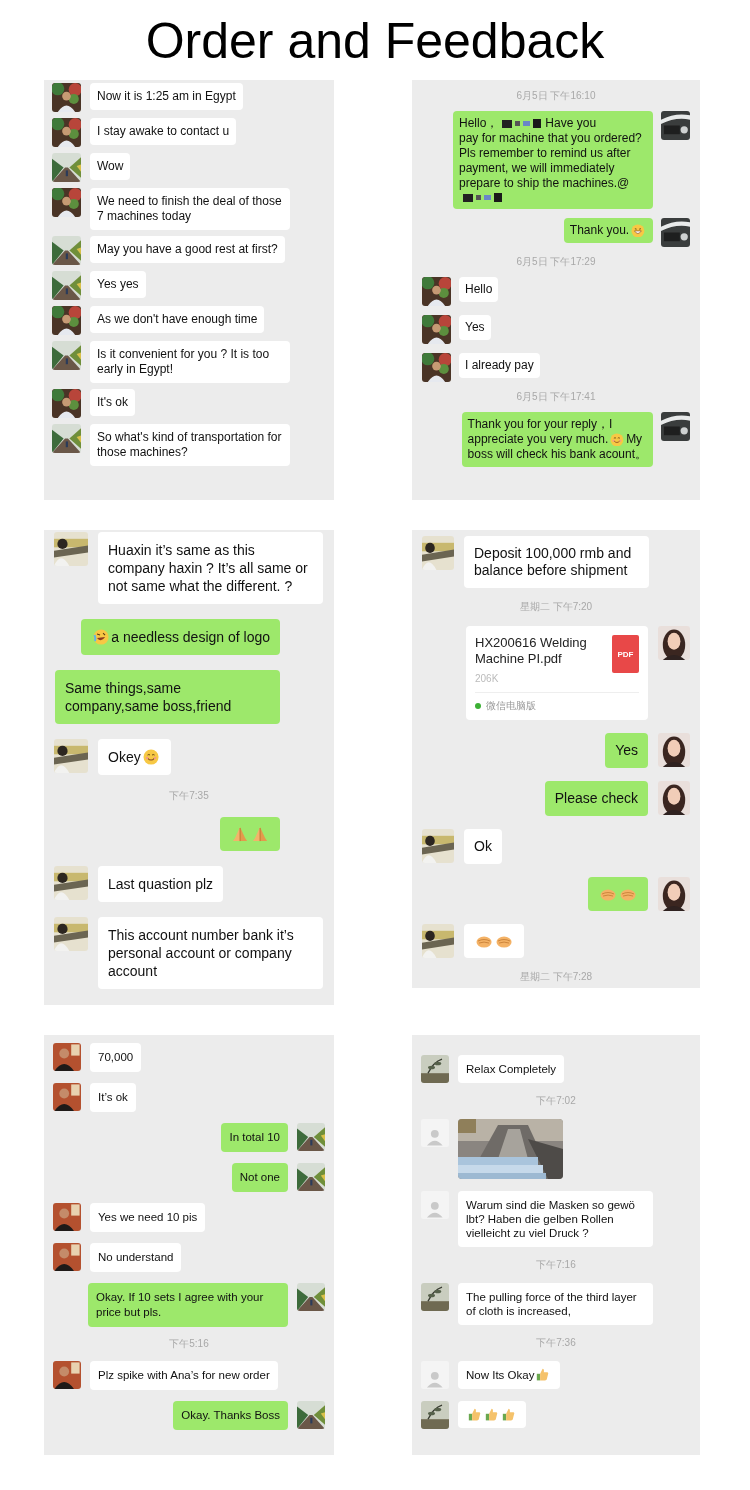  Describe the element at coordinates (500, 1375) in the screenshot. I see `message-text: Now Its Okay` at that location.